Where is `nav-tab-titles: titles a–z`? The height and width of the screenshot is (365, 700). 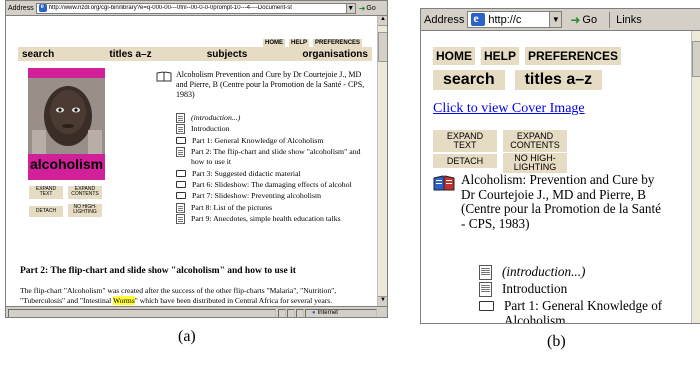
nav-tab-titles: titles a–z is located at coordinates (130, 54).